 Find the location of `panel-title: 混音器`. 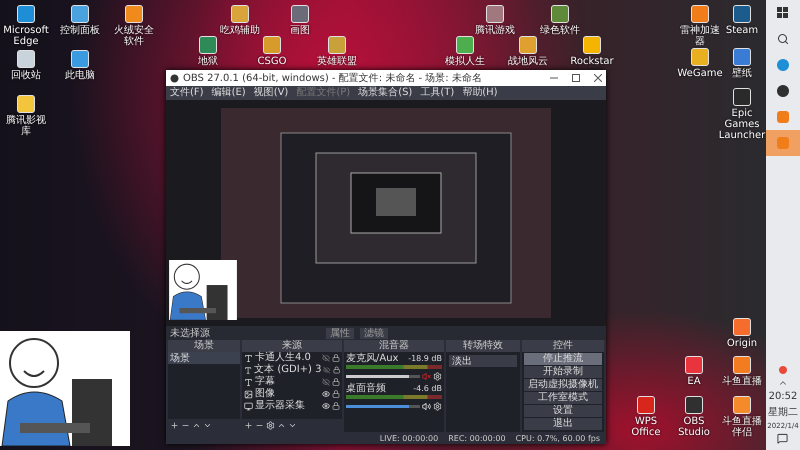

panel-title: 混音器 is located at coordinates (394, 346).